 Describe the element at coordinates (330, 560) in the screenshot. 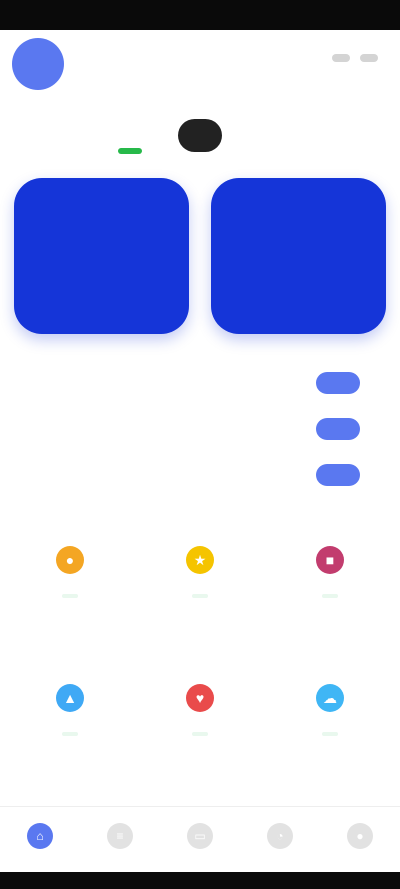

I see `gift-icon: ■` at that location.